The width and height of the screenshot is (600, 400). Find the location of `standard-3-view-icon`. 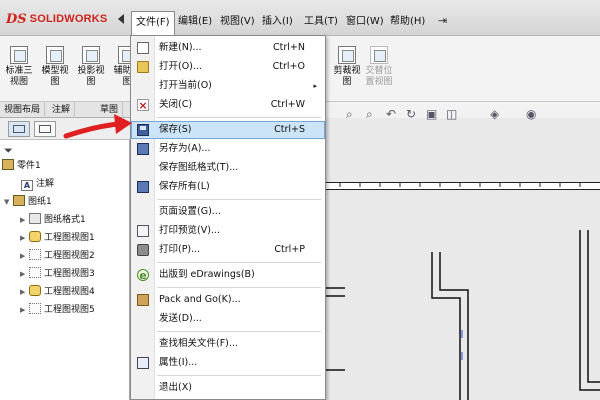

standard-3-view-icon is located at coordinates (19, 55).